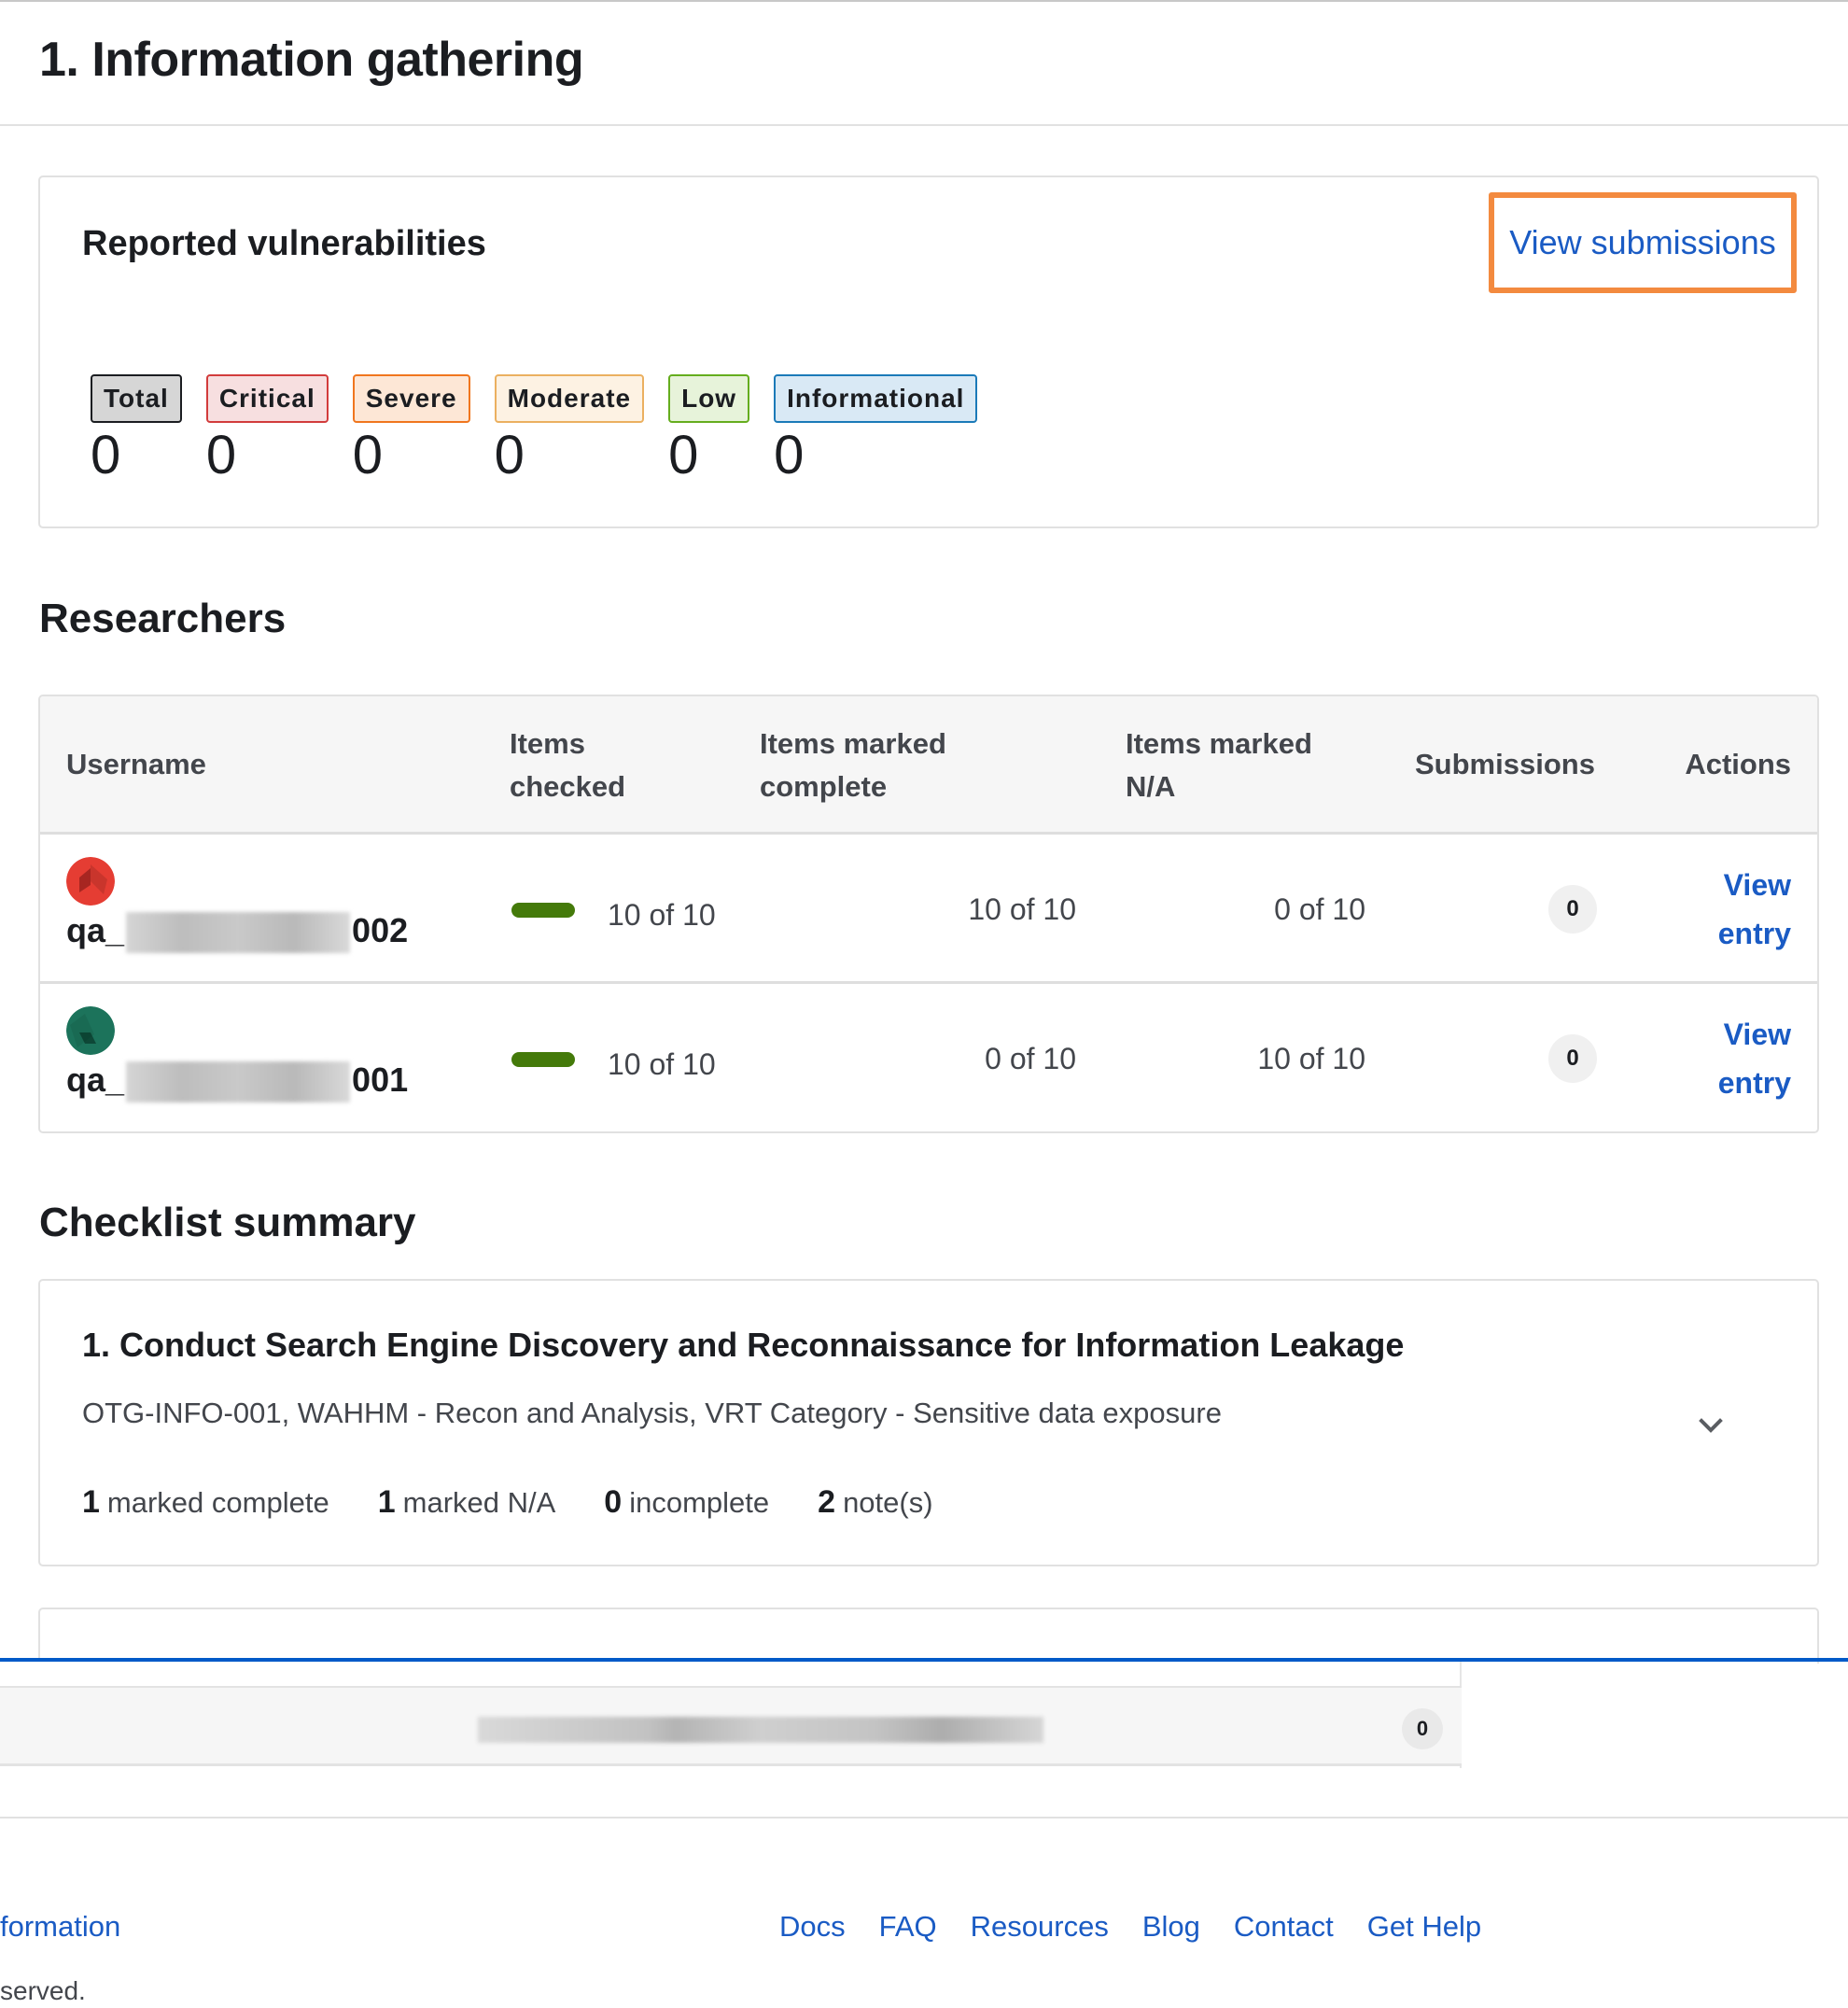 The height and width of the screenshot is (2008, 1848). I want to click on footer-information-link: formation, so click(60, 1927).